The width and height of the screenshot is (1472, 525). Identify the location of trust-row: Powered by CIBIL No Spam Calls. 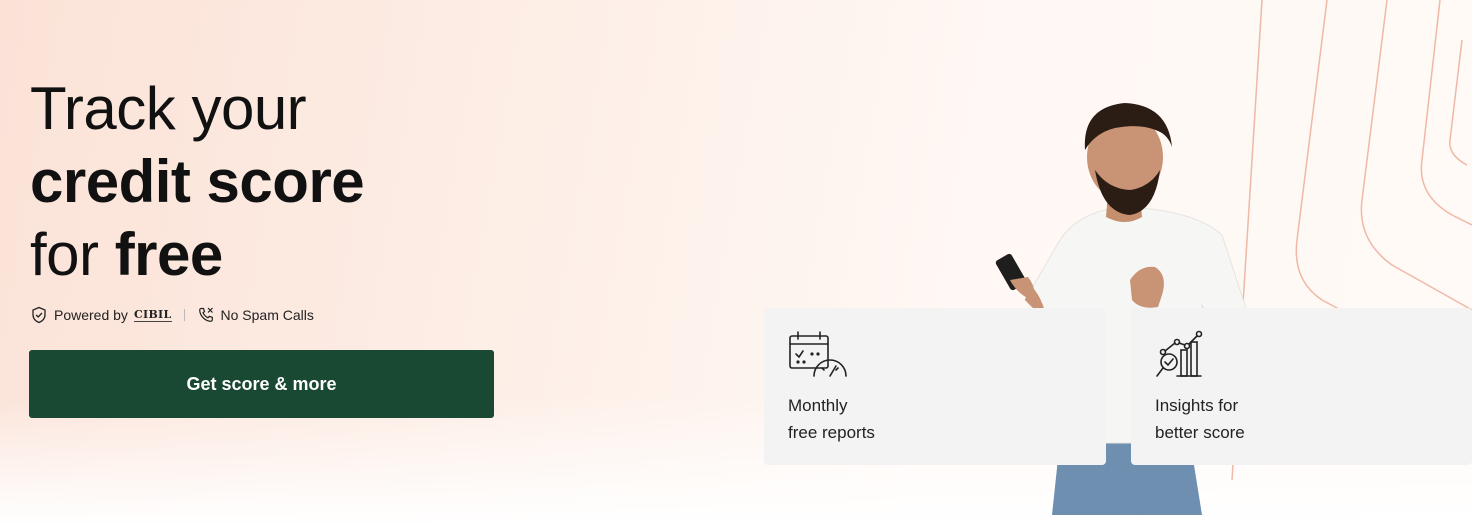
(172, 315).